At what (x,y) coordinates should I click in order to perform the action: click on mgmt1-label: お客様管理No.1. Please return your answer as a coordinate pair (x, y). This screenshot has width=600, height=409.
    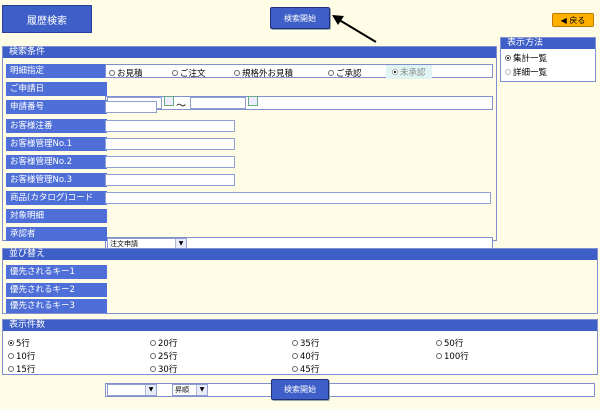
    Looking at the image, I should click on (56, 144).